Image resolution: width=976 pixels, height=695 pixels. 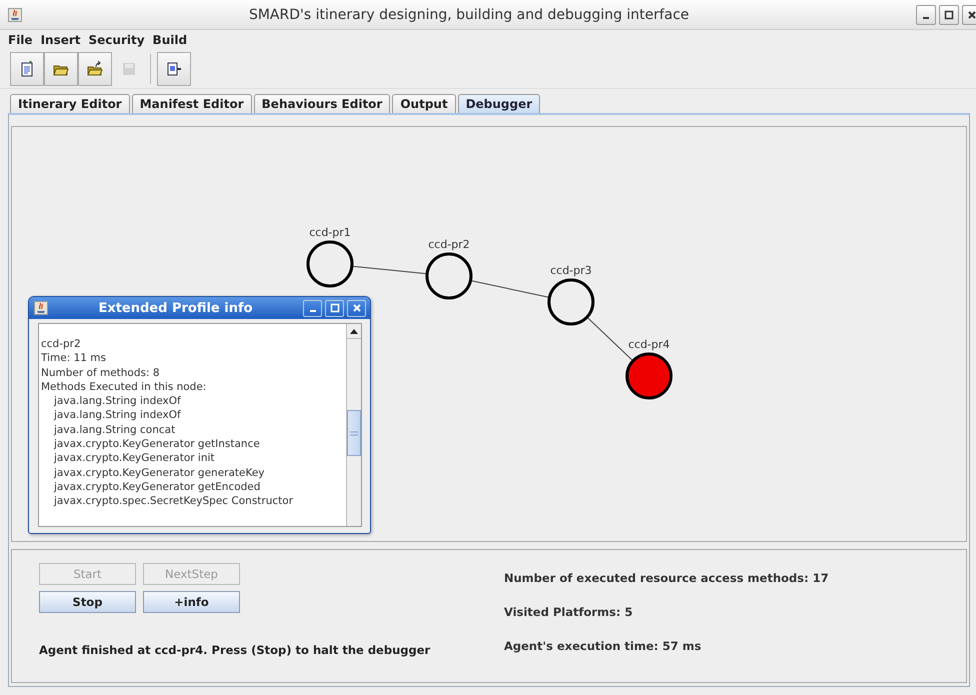 I want to click on scroll-up-icon, so click(x=354, y=331).